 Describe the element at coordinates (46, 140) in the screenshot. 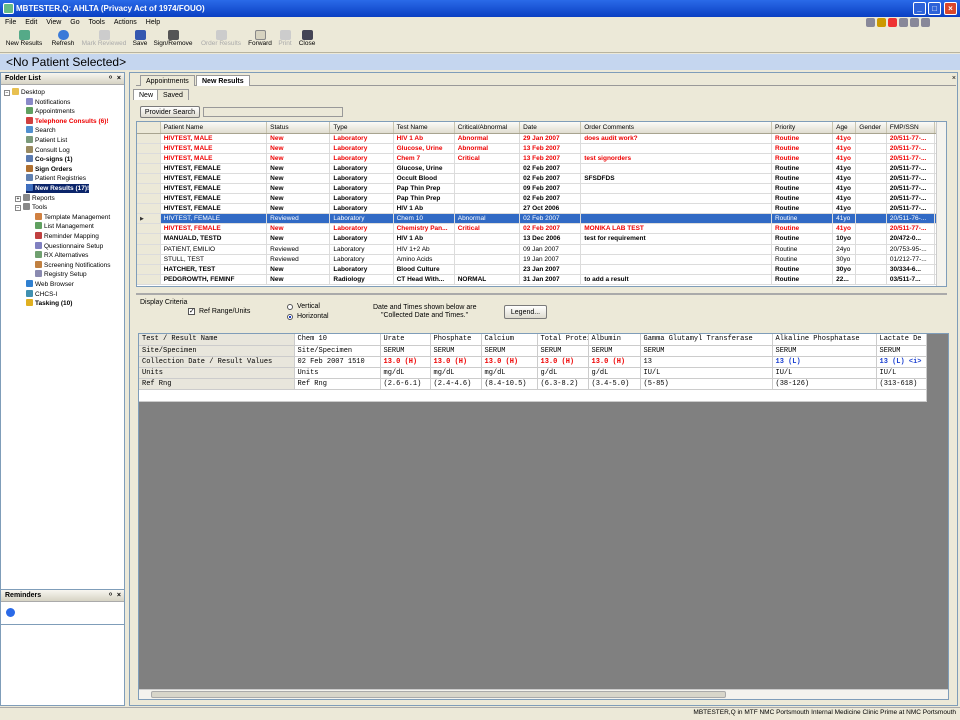

I see `folder-item: Patient List` at that location.